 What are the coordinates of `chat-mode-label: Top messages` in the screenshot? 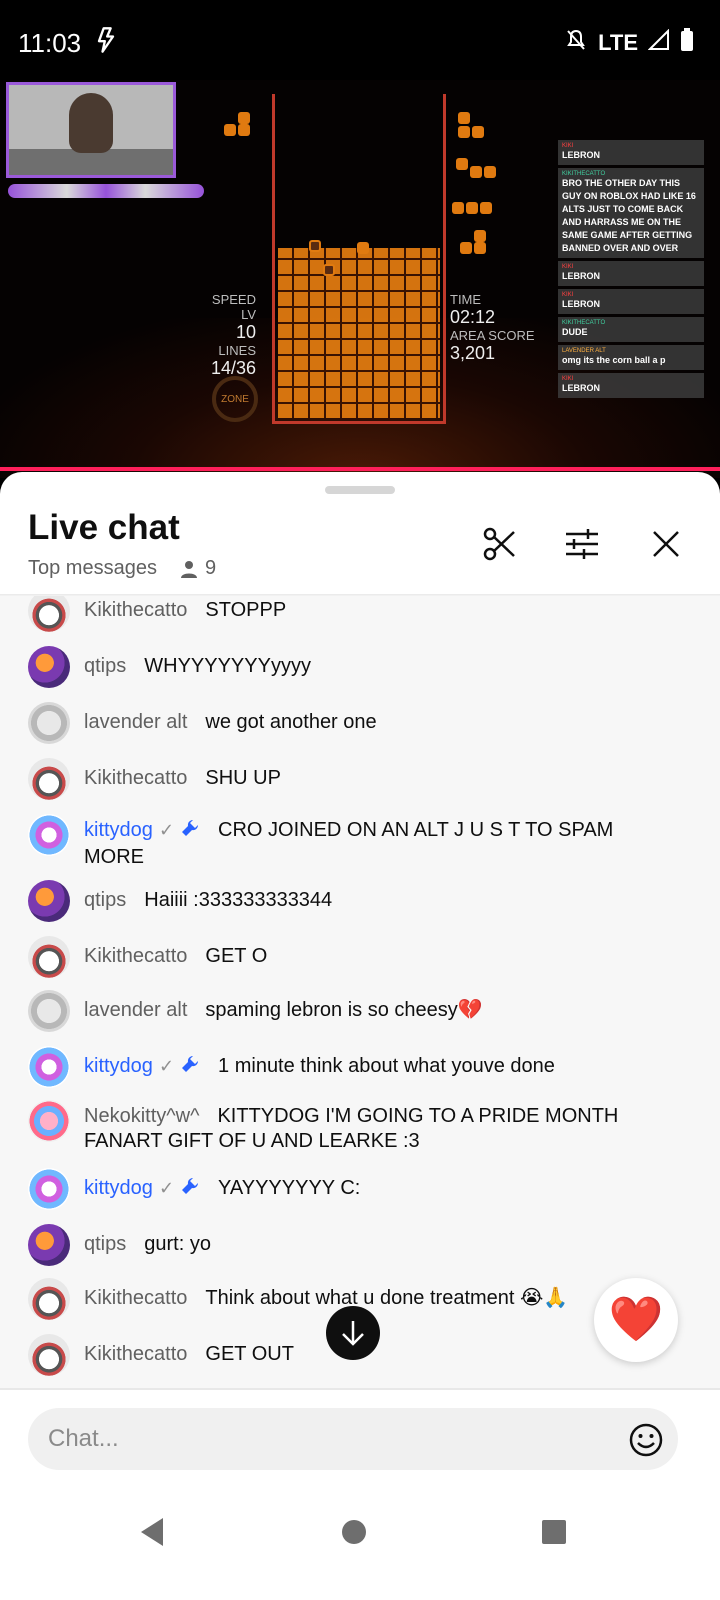 It's located at (92, 568).